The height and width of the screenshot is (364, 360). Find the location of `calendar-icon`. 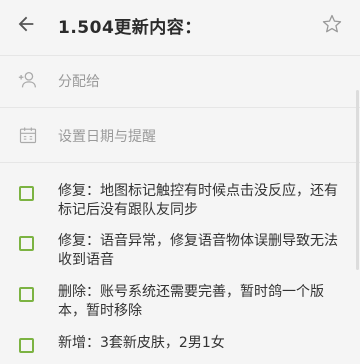

calendar-icon is located at coordinates (28, 135).